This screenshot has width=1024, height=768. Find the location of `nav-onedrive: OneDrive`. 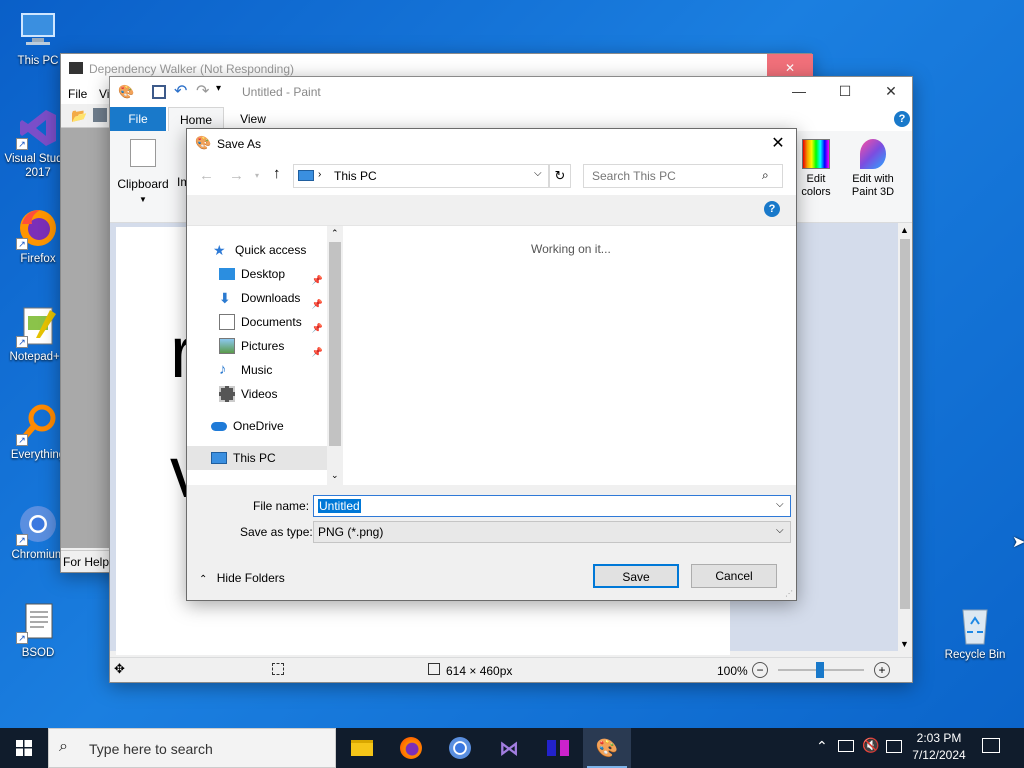

nav-onedrive: OneDrive is located at coordinates (257, 426).